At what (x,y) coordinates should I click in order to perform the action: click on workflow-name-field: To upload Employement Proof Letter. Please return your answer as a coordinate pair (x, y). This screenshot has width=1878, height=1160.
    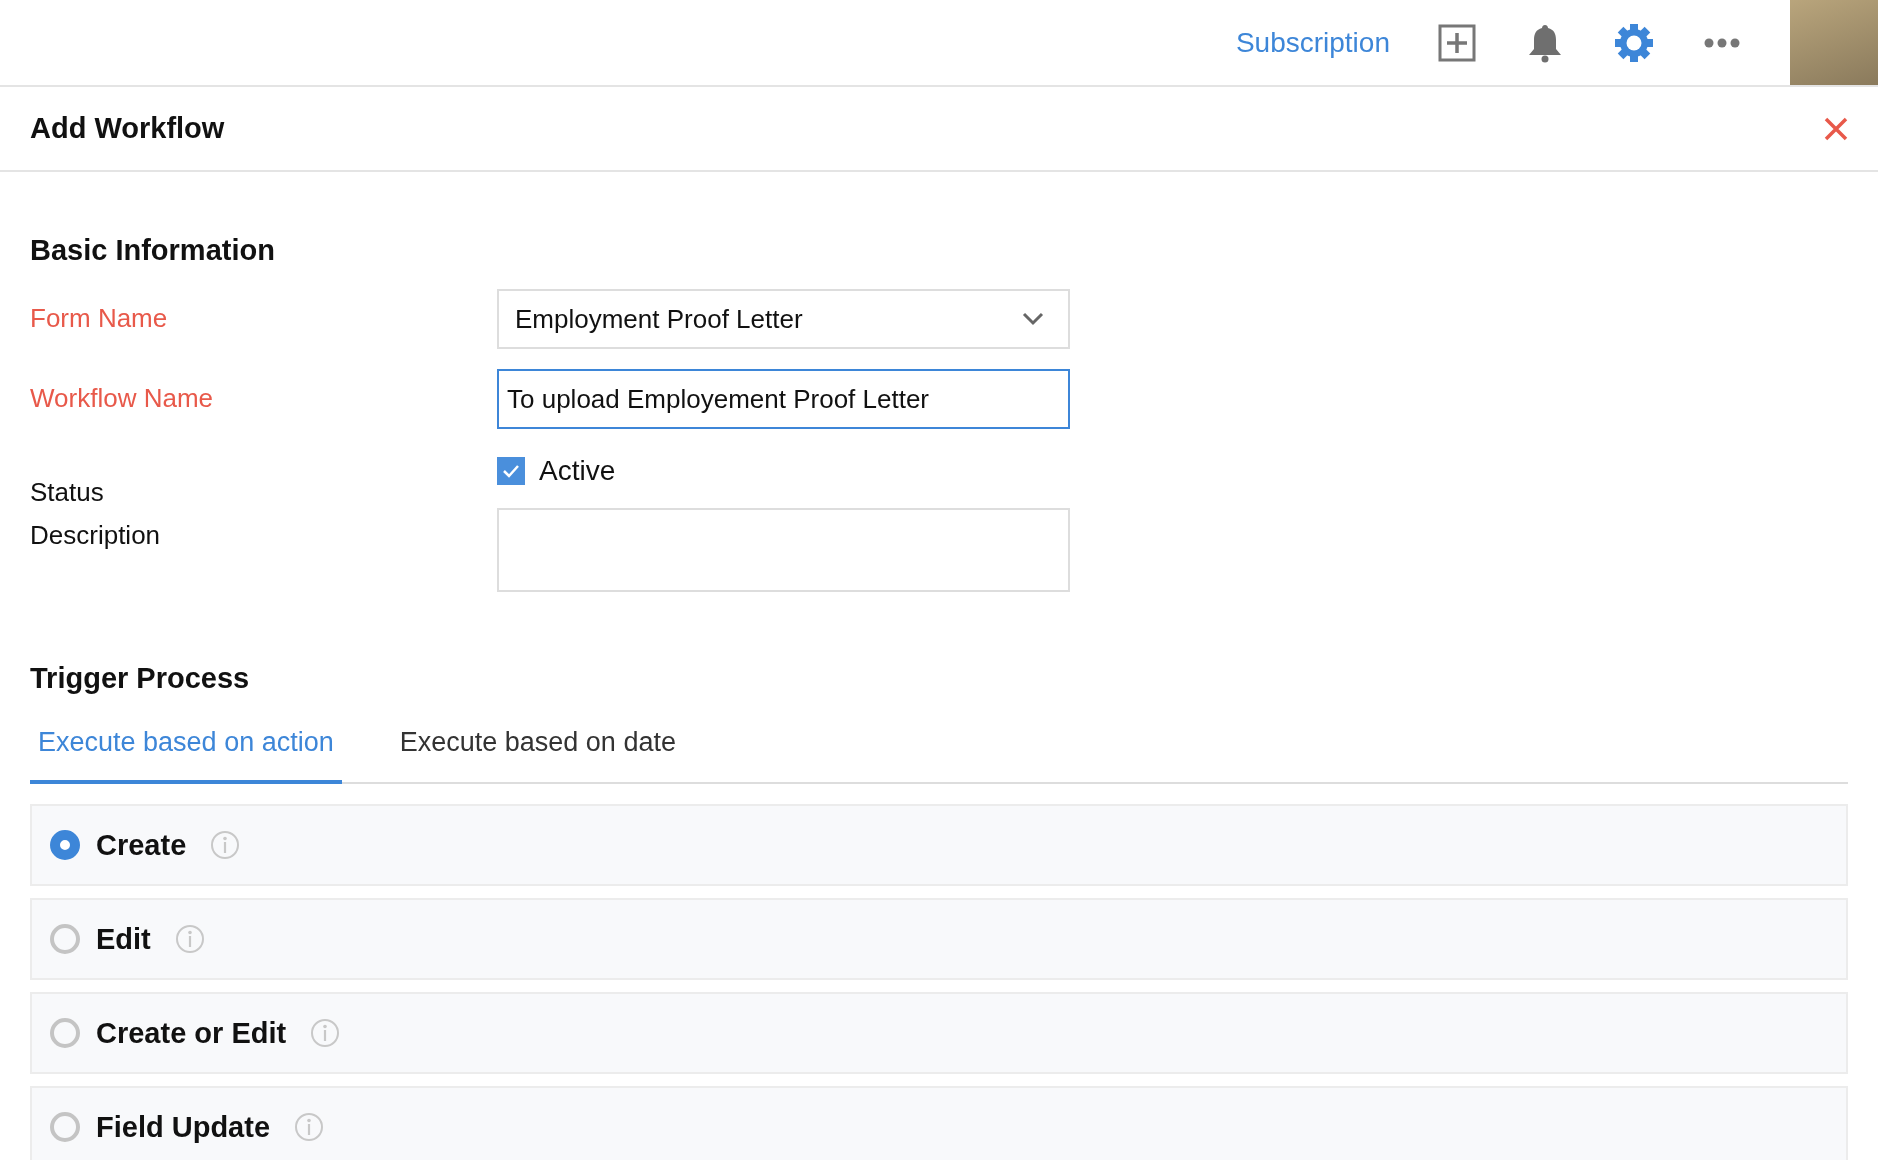
    Looking at the image, I should click on (783, 399).